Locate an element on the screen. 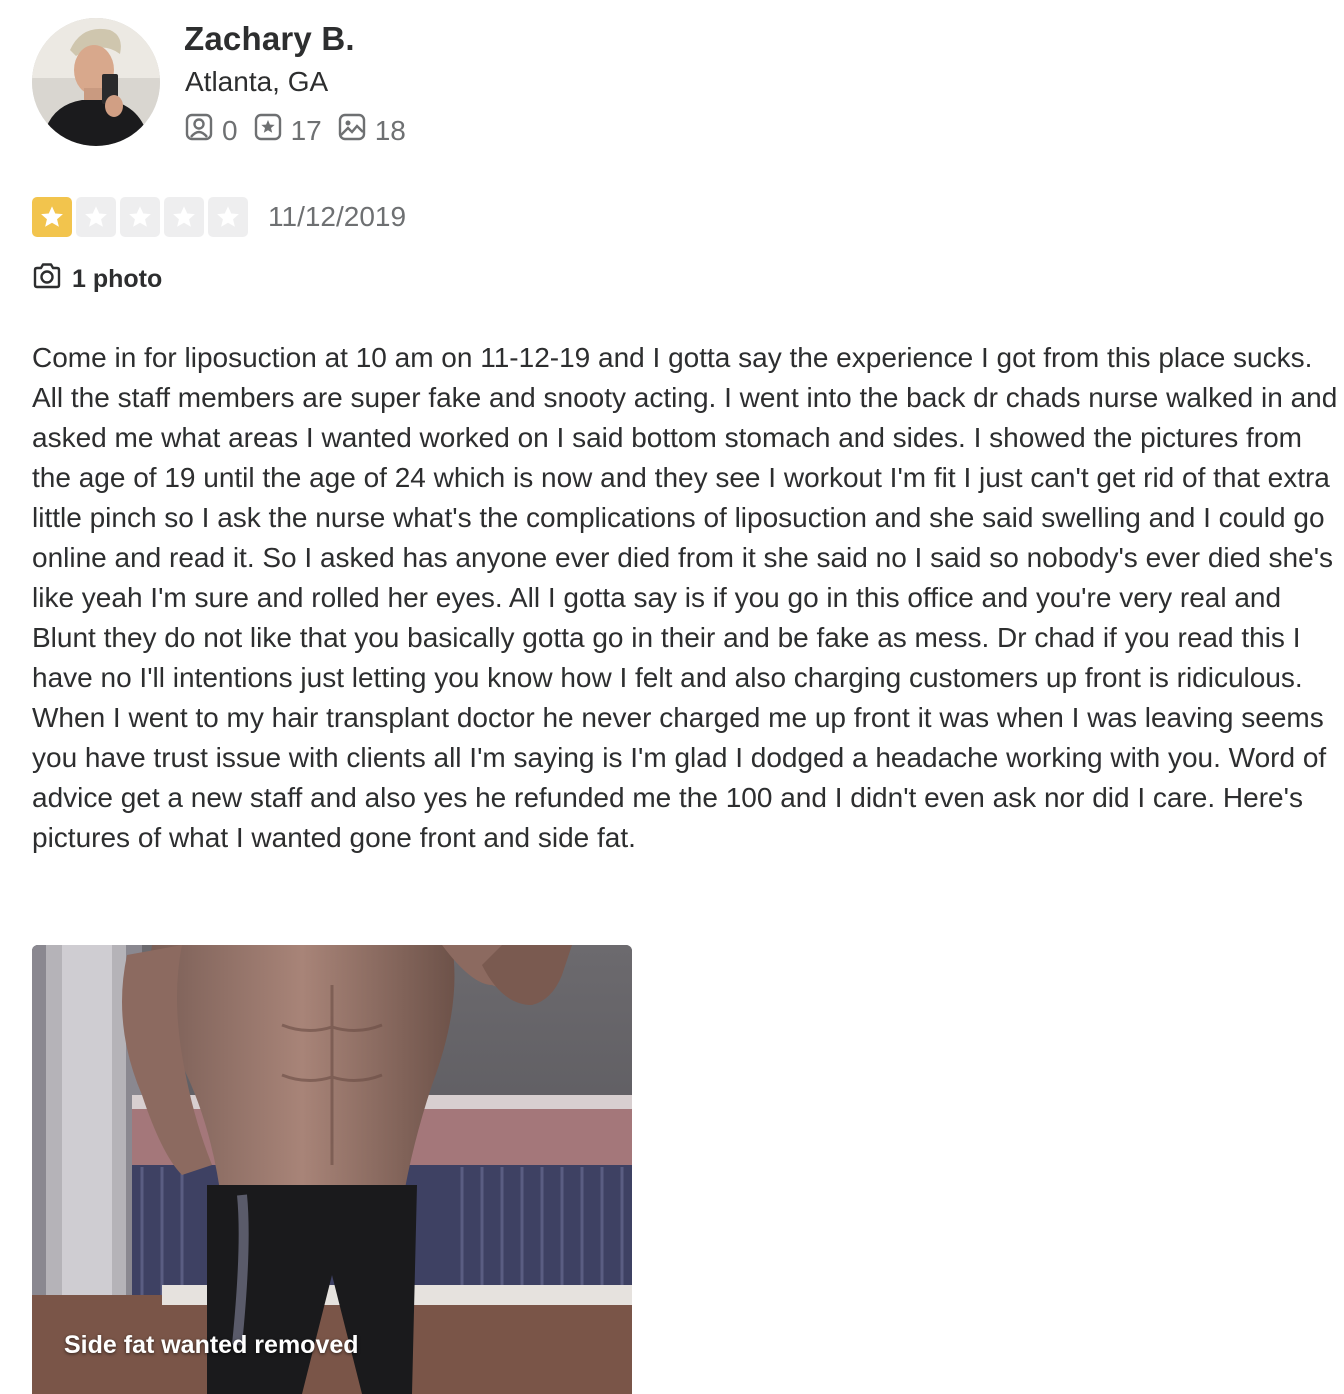 The height and width of the screenshot is (1394, 1344). photo-count-label: 1 photo is located at coordinates (117, 279).